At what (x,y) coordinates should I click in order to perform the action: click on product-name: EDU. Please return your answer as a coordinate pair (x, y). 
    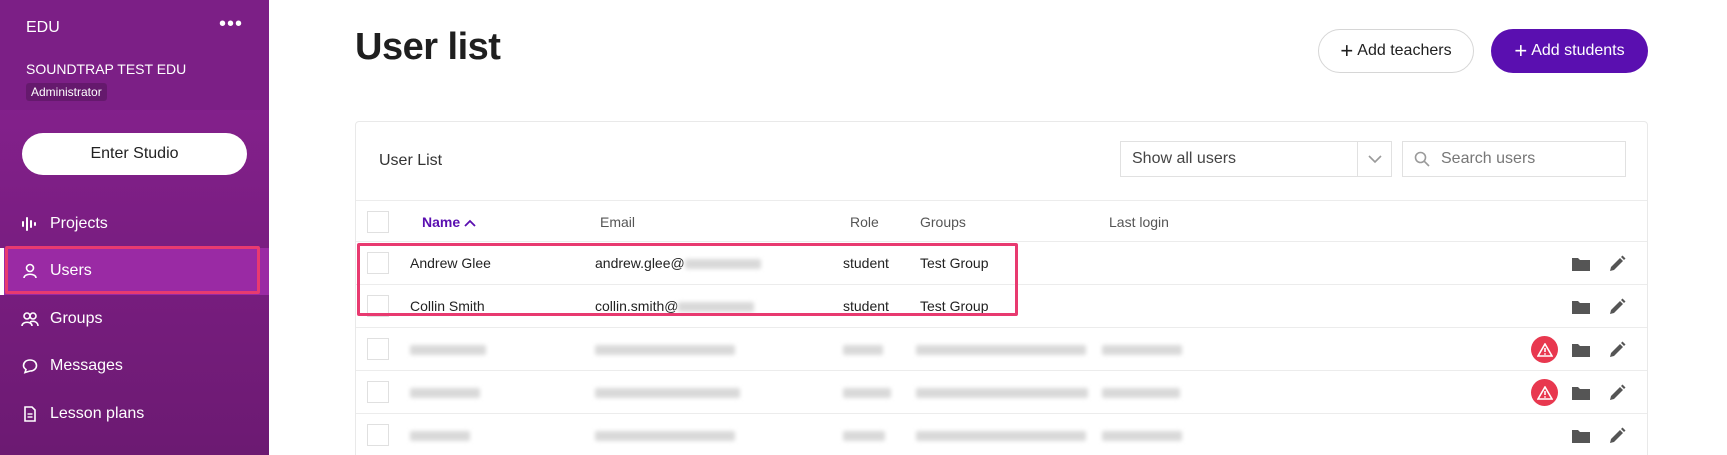
    Looking at the image, I should click on (43, 27).